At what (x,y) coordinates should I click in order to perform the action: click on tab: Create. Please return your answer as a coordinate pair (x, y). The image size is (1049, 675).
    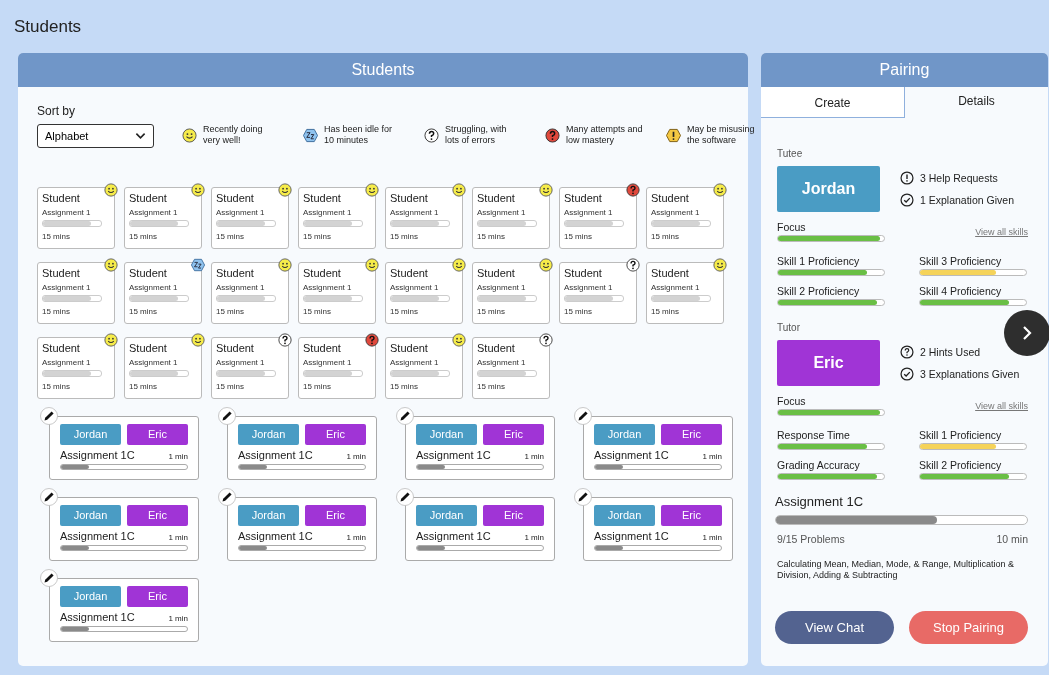
    Looking at the image, I should click on (833, 102).